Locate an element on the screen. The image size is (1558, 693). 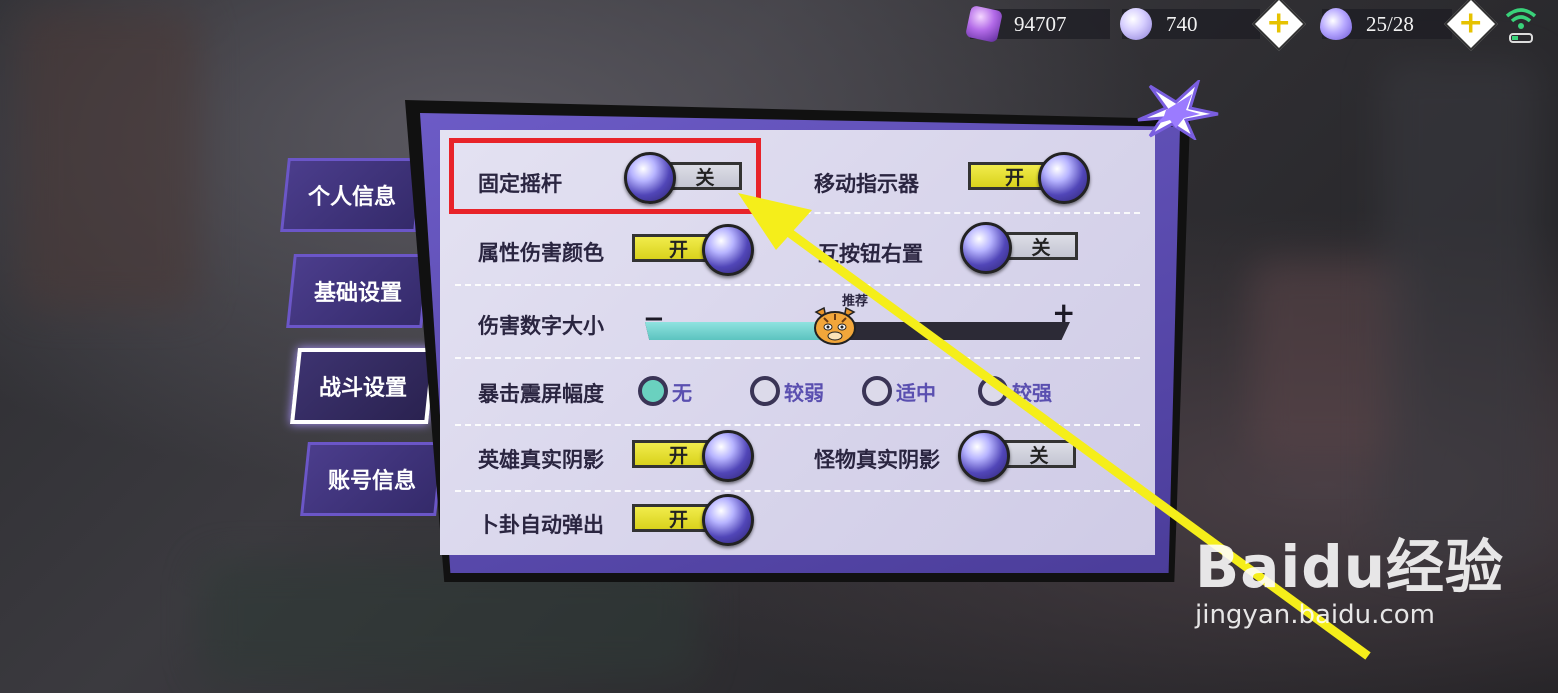
stamina-drop-icon is located at coordinates (1336, 24).